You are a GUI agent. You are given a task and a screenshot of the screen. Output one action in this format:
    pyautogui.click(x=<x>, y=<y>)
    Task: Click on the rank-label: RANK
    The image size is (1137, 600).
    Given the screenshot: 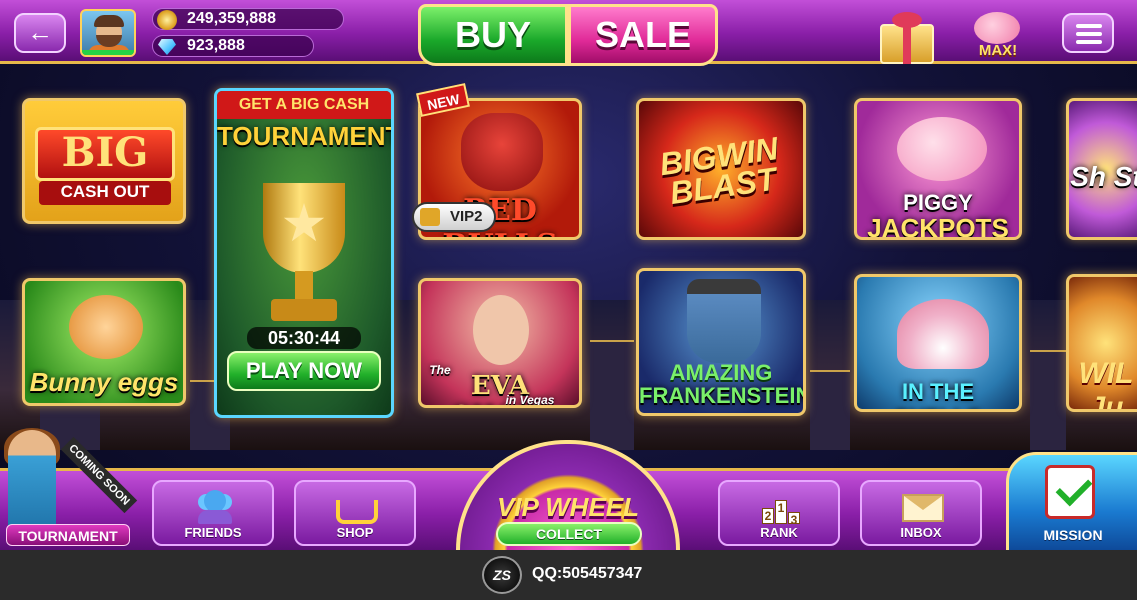 What is the action you would take?
    pyautogui.click(x=779, y=532)
    